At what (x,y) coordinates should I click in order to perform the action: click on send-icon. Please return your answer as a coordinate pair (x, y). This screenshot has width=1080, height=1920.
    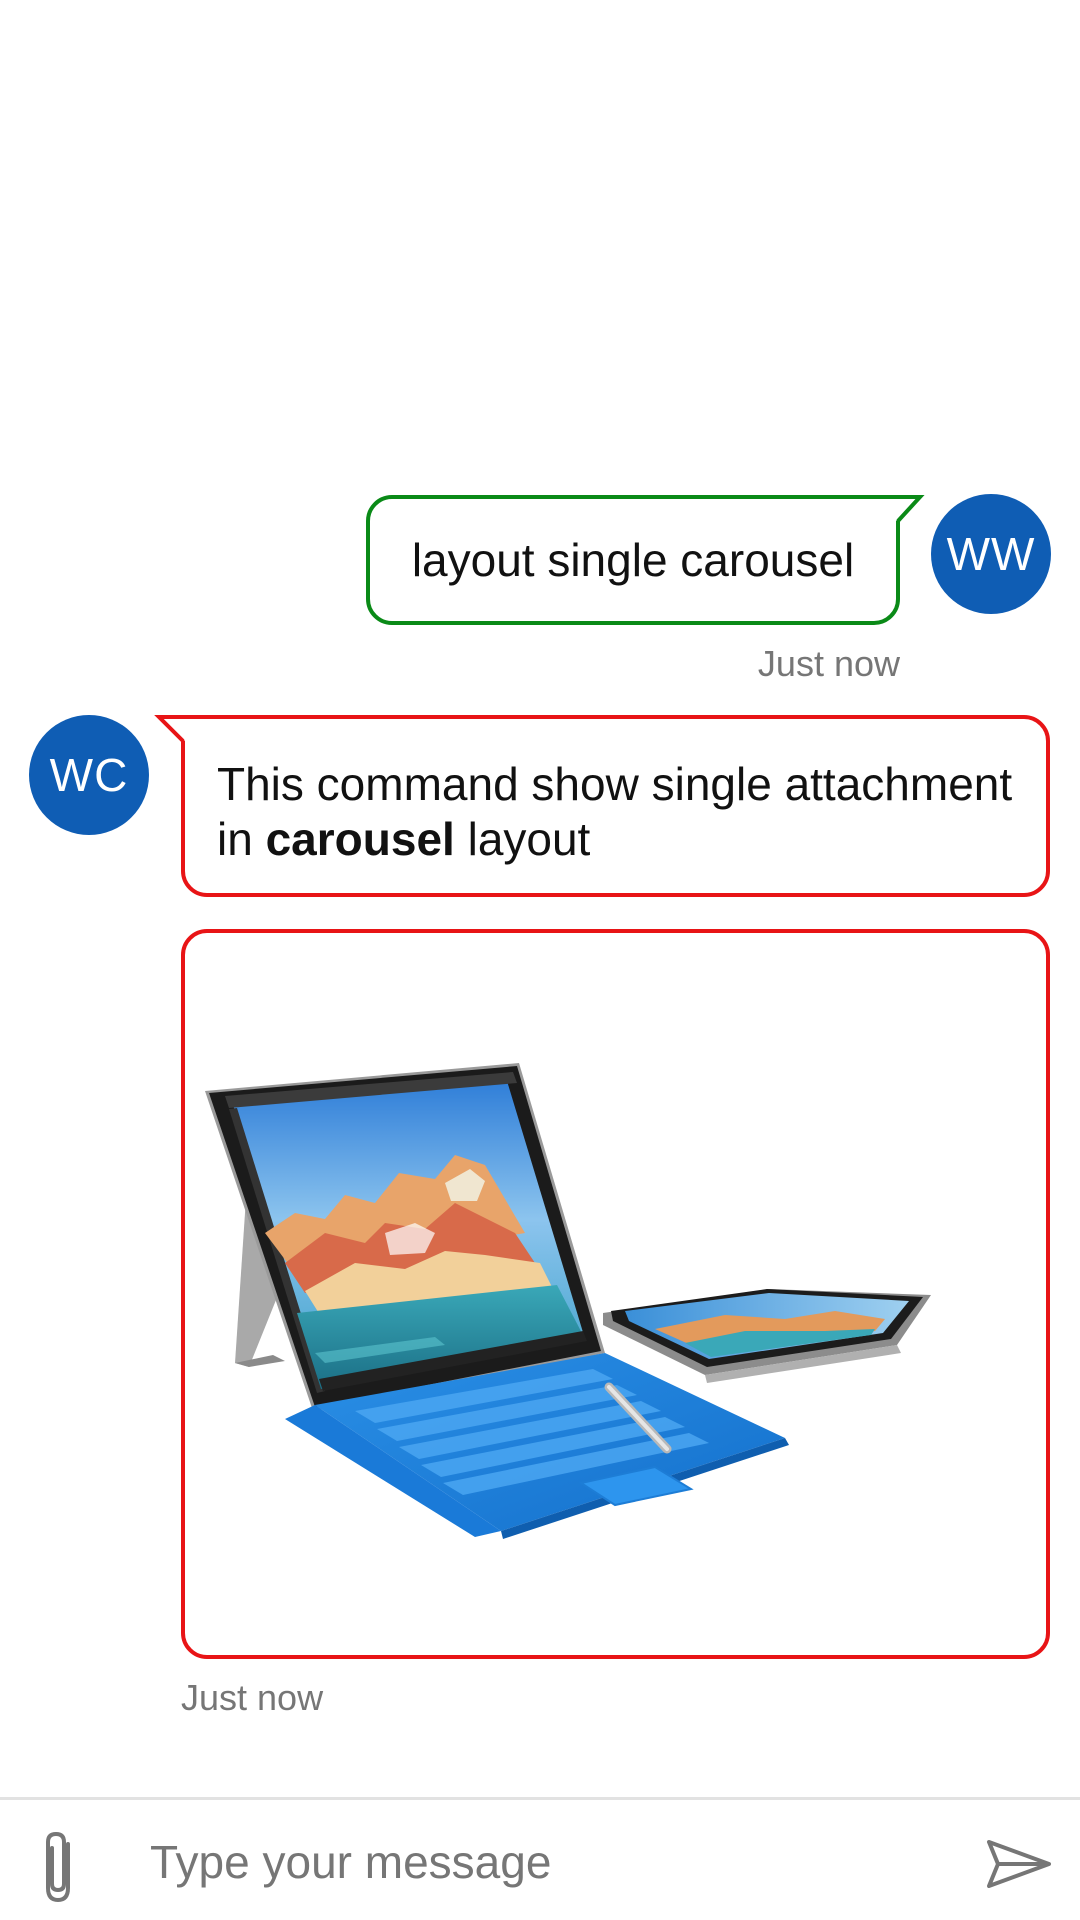
    Looking at the image, I should click on (1019, 1864).